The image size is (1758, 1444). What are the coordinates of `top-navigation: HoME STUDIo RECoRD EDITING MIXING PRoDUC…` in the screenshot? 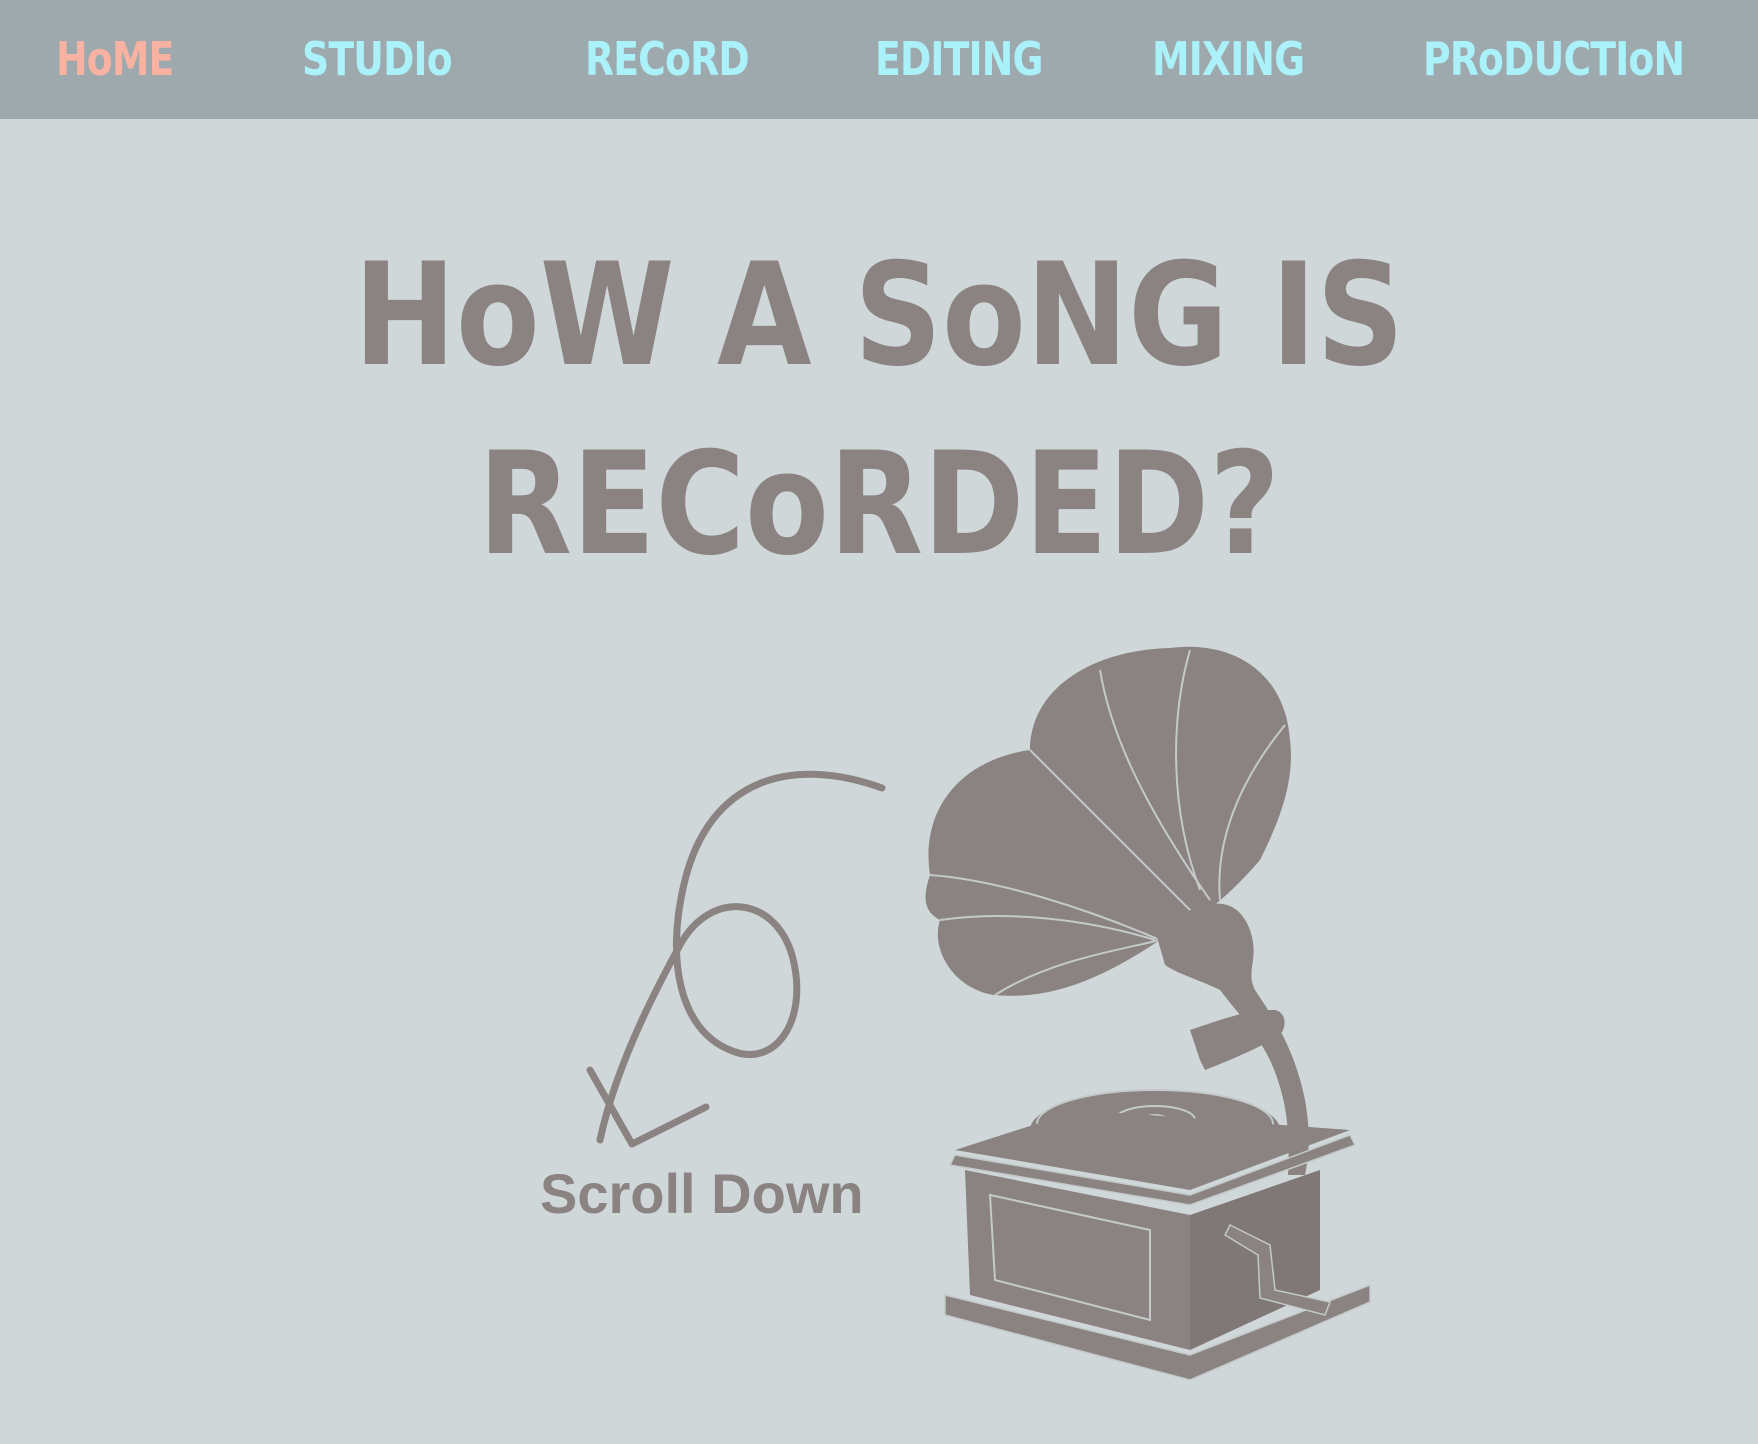 It's located at (879, 59).